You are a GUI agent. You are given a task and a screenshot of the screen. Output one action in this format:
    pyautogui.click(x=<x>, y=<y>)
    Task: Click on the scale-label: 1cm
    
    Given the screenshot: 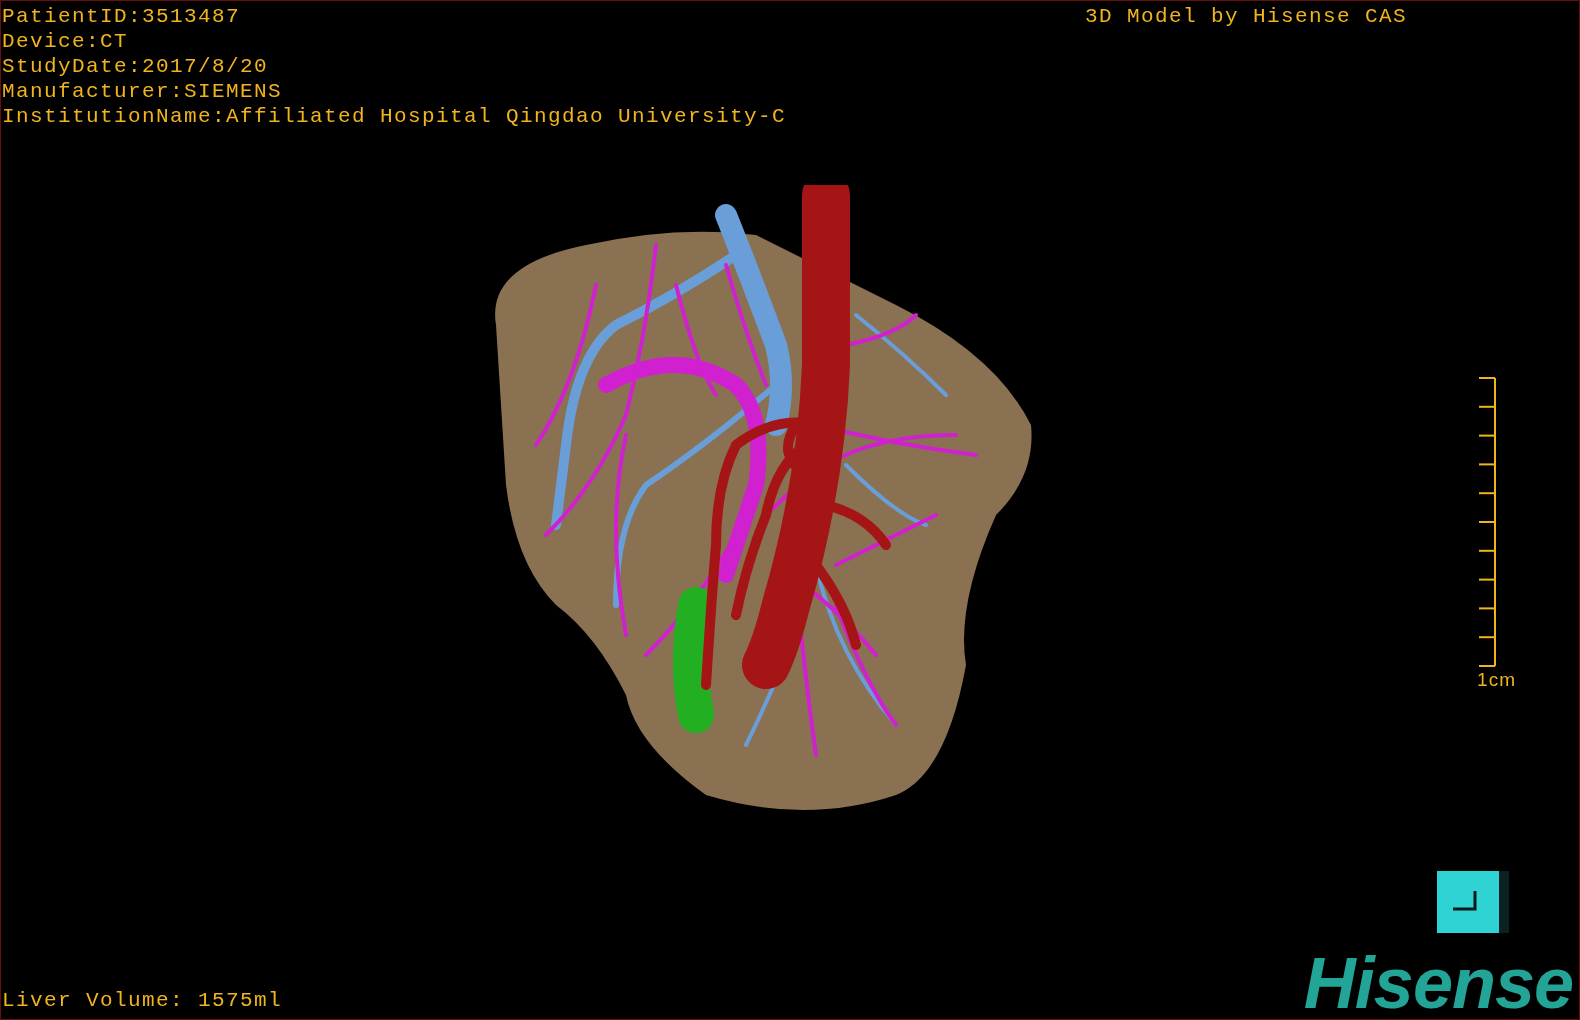 What is the action you would take?
    pyautogui.click(x=1496, y=680)
    